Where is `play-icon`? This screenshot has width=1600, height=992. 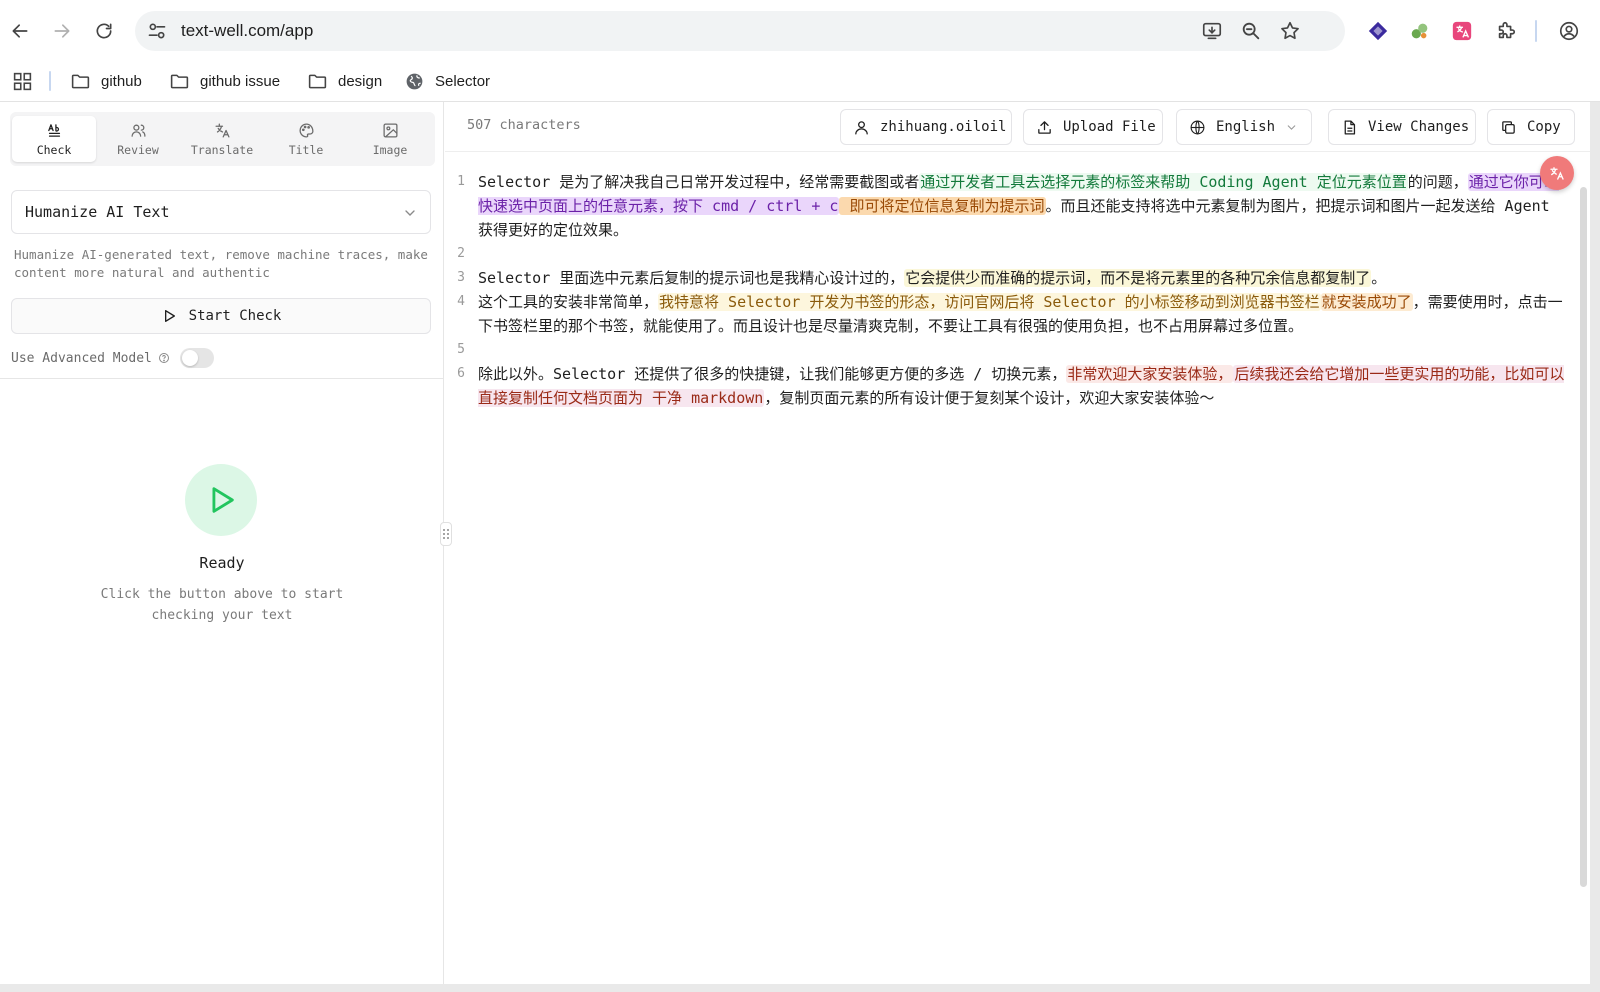
play-icon is located at coordinates (169, 316).